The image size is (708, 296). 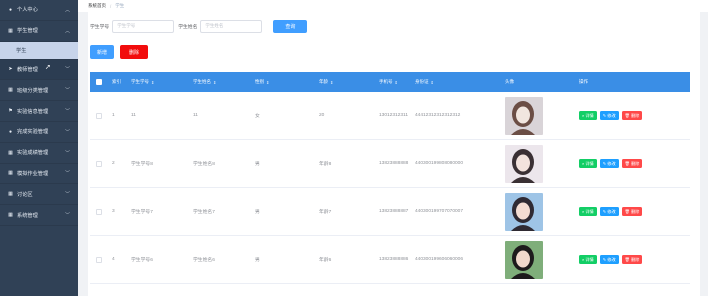 I want to click on sidebar-item: ➤ 教师管理 ﹀, so click(x=39, y=70).